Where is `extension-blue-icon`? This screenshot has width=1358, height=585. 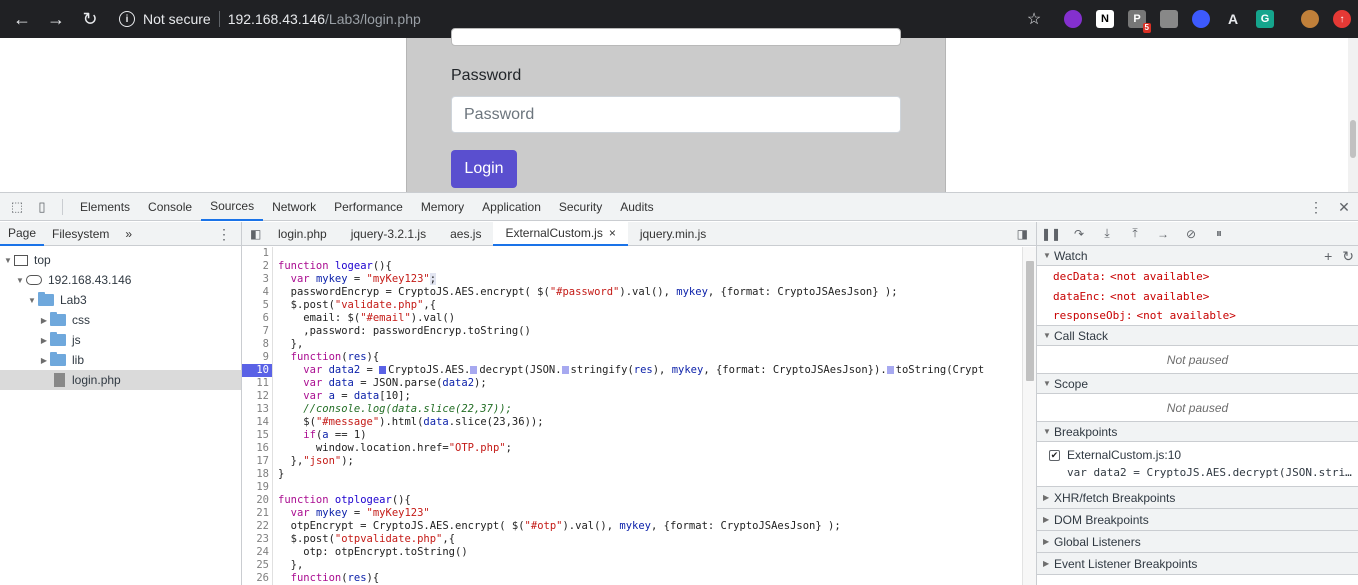
extension-blue-icon is located at coordinates (1201, 19).